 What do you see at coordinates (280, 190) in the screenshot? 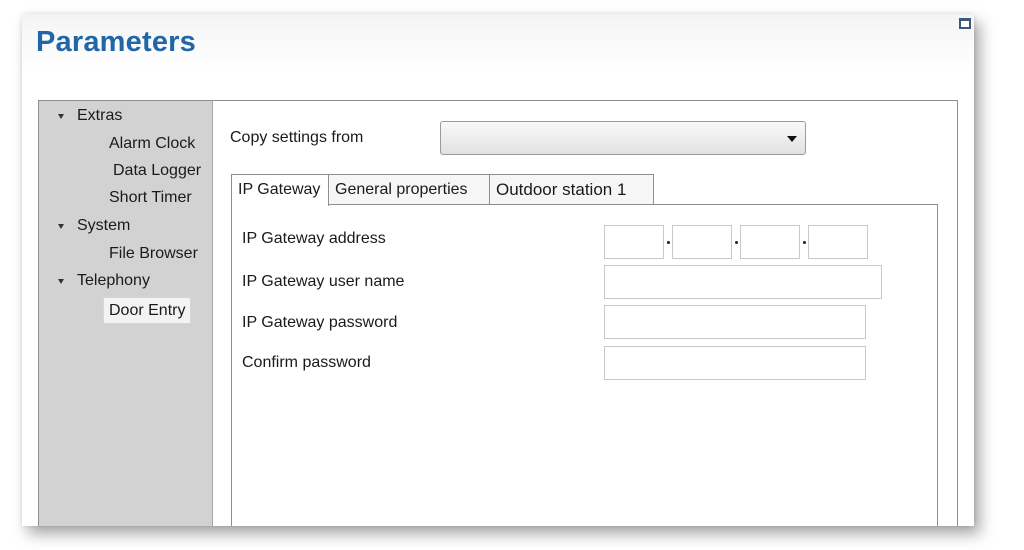
I see `tab-ip-gateway: IP Gateway` at bounding box center [280, 190].